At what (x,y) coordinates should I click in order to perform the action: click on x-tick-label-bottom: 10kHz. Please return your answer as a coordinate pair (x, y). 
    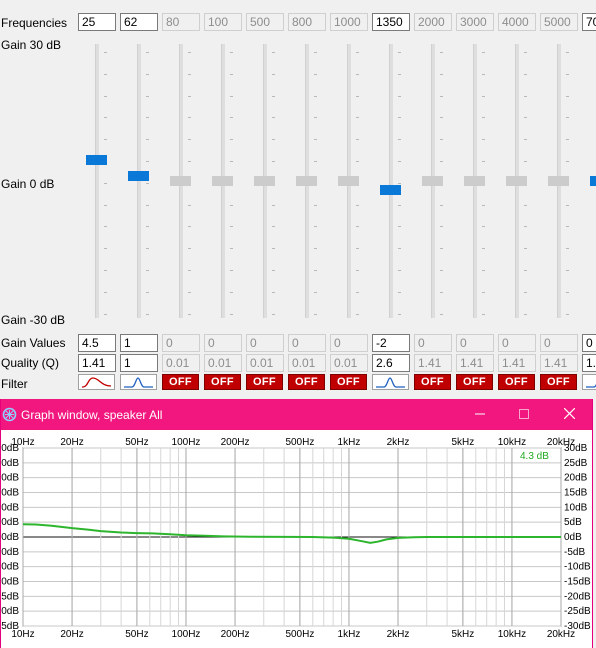
    Looking at the image, I should click on (512, 634).